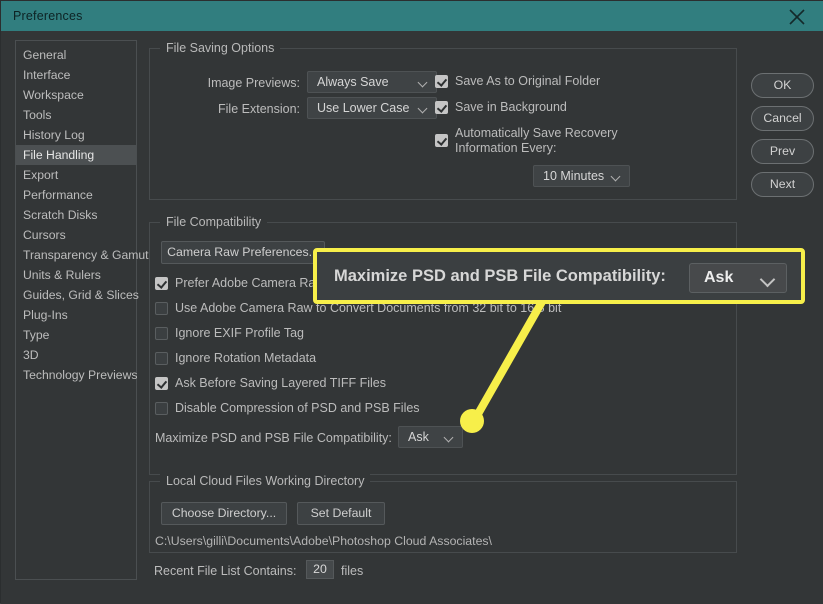 The width and height of the screenshot is (823, 604). I want to click on sidebar-item-units-rulers: Units & Rulers, so click(76, 275).